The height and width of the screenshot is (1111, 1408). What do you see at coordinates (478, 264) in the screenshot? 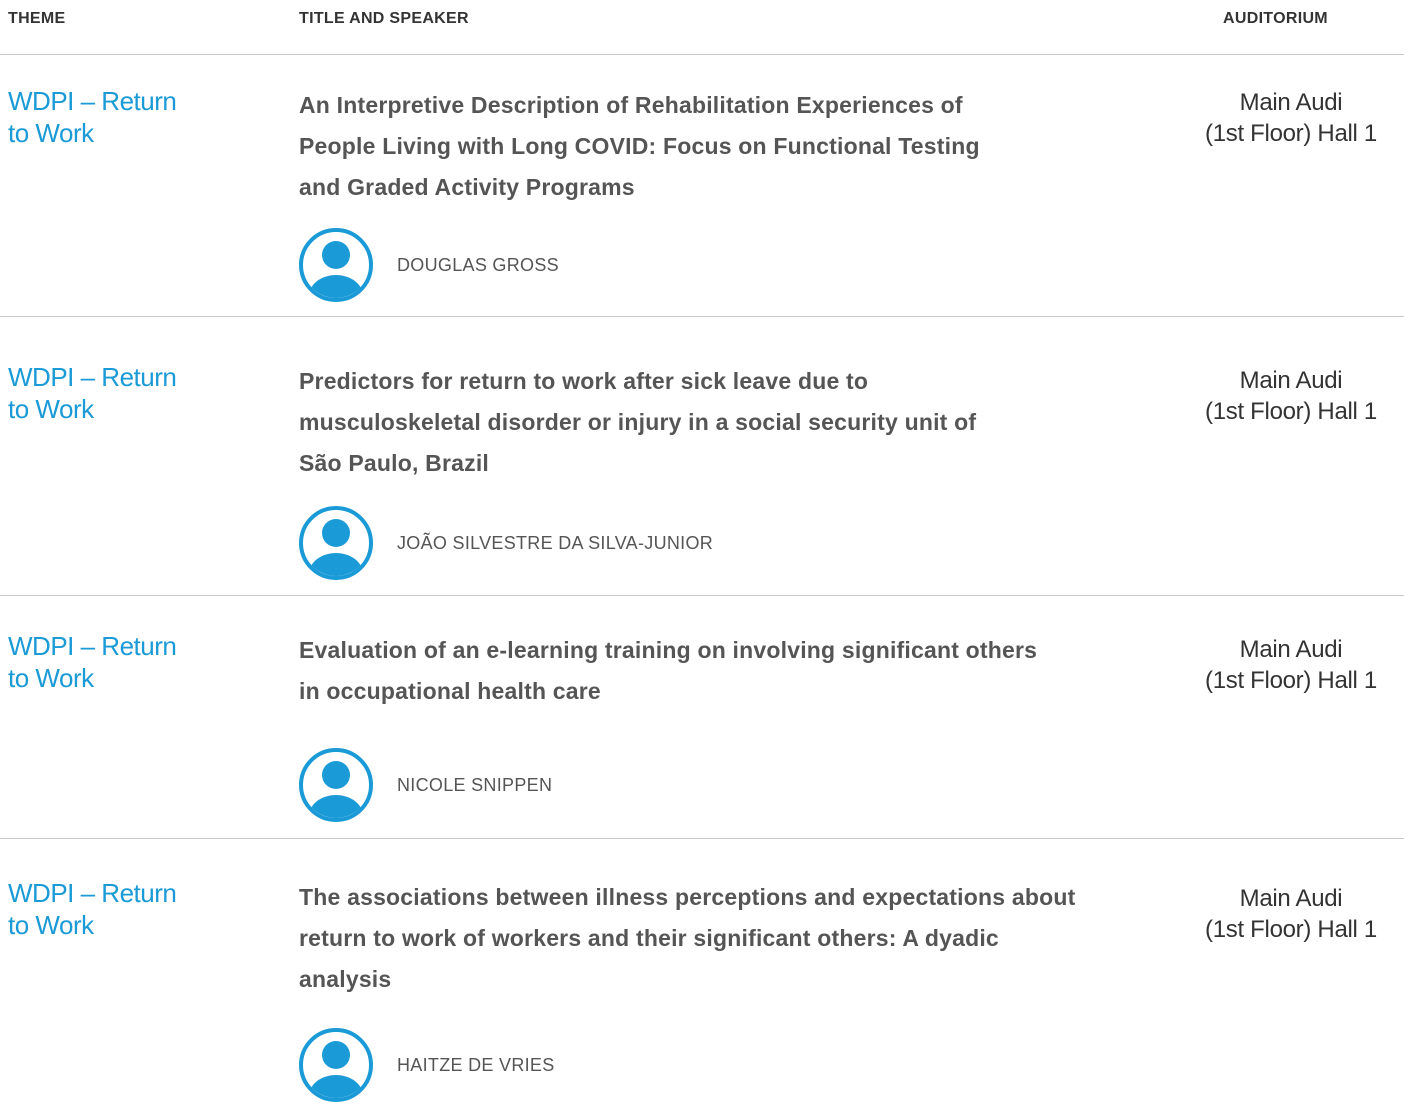
I see `speaker-name: DOUGLAS GROSS` at bounding box center [478, 264].